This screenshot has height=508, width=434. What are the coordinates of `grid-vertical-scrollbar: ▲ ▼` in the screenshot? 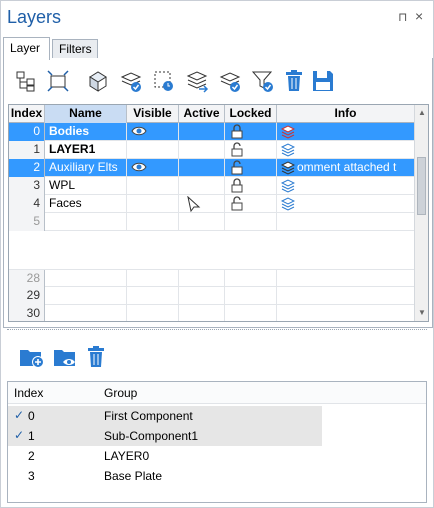 It's located at (421, 213).